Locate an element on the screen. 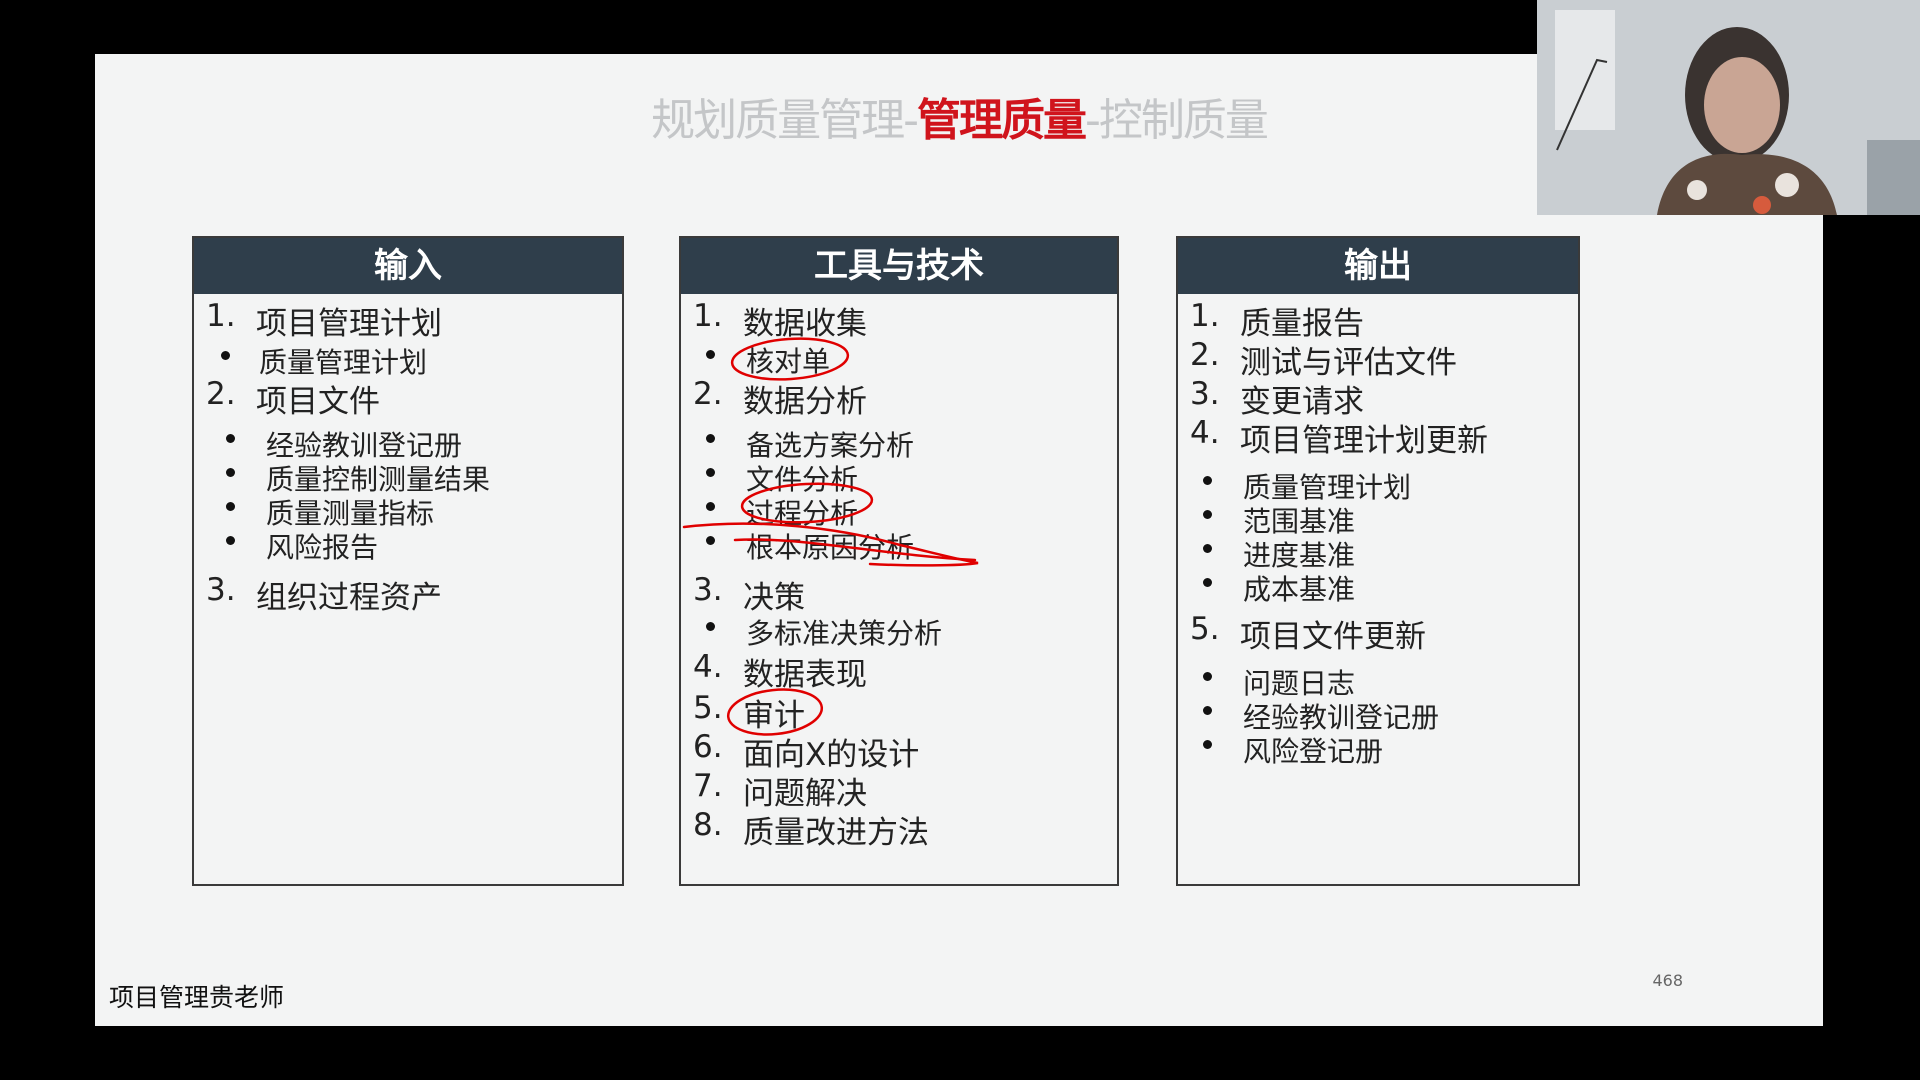 This screenshot has height=1080, width=1920. webcam-video is located at coordinates (1728, 107).